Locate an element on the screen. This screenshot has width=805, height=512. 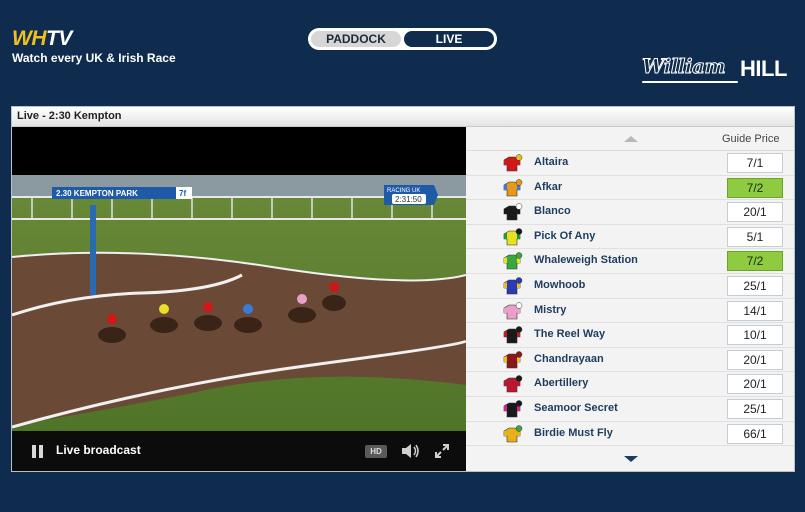
runner-row: Altaira 7/1 is located at coordinates (630, 163).